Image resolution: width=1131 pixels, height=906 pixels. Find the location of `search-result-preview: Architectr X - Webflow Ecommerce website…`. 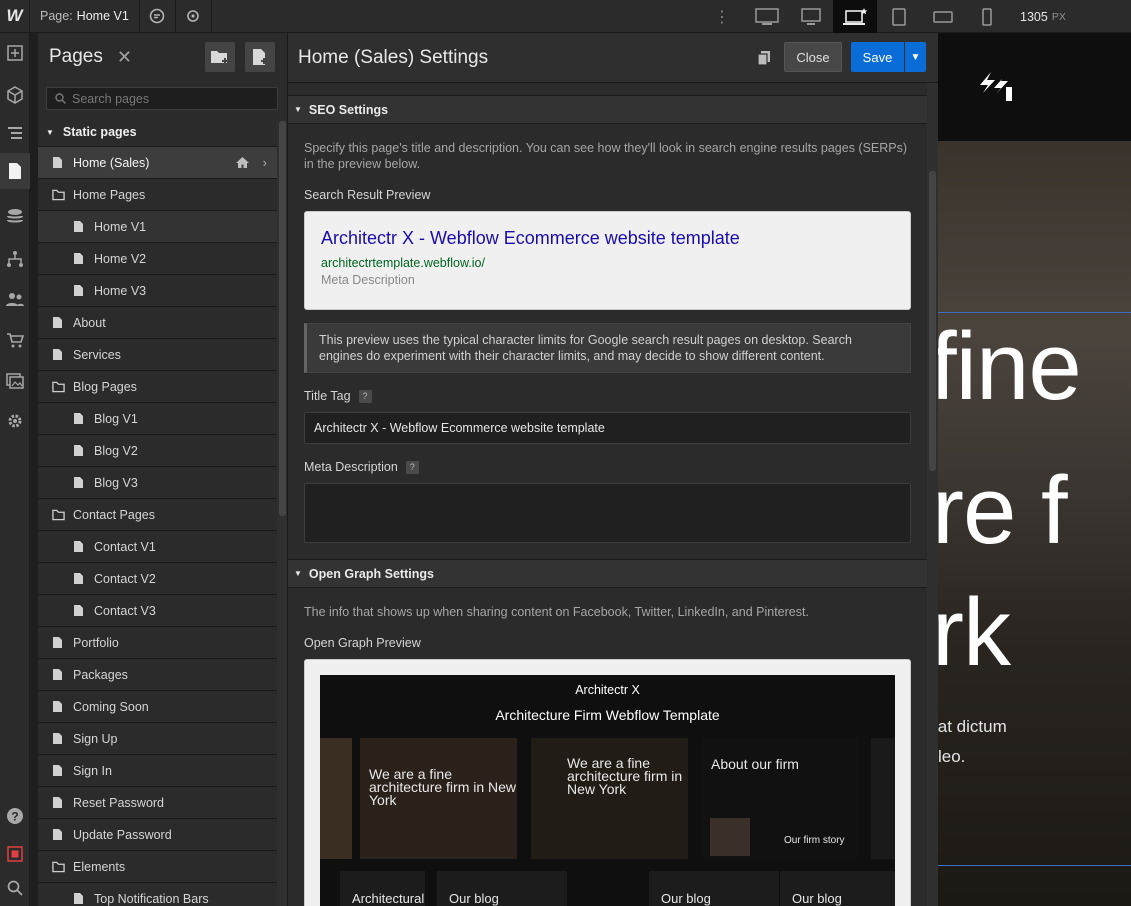

search-result-preview: Architectr X - Webflow Ecommerce website… is located at coordinates (607, 260).